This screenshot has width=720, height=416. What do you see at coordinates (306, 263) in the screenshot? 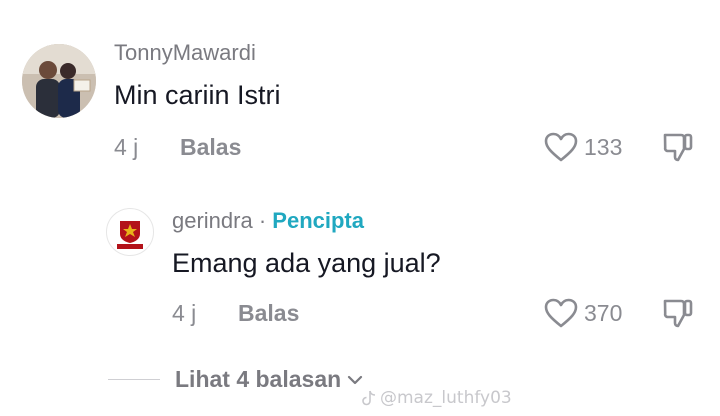
I see `reply-text: Emang ada yang jual?` at bounding box center [306, 263].